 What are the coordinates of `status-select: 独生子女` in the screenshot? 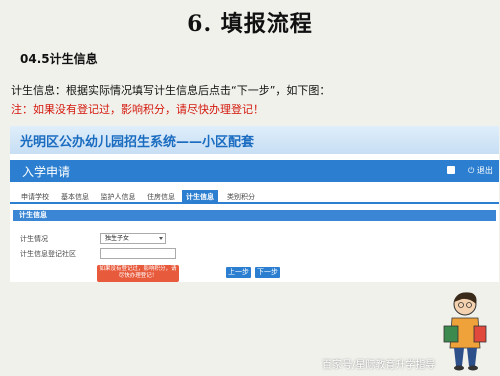 It's located at (133, 238).